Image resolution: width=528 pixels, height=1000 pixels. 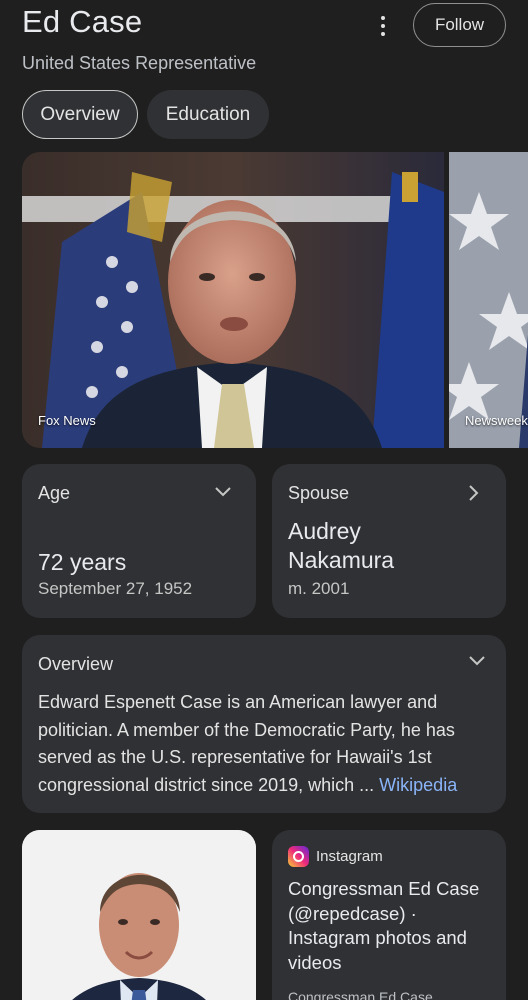 What do you see at coordinates (360, 994) in the screenshot?
I see `result-snippet: Congressman Ed Case` at bounding box center [360, 994].